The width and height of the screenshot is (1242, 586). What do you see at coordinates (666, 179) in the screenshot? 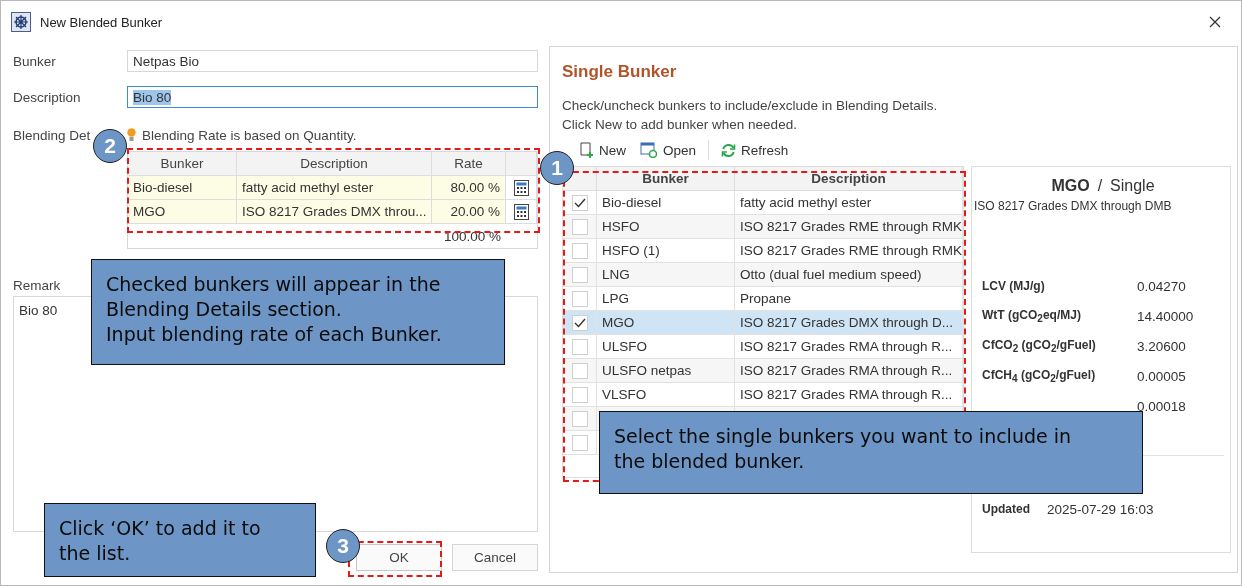
I see `column-header: Bunker` at bounding box center [666, 179].